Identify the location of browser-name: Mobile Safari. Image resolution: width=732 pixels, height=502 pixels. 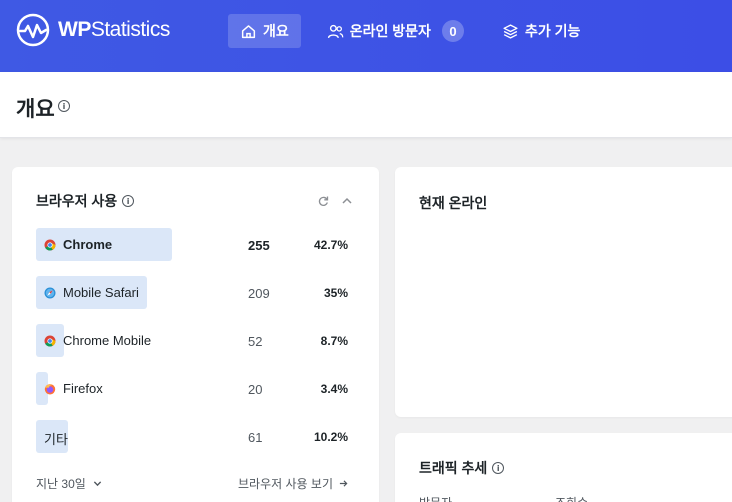
(91, 292).